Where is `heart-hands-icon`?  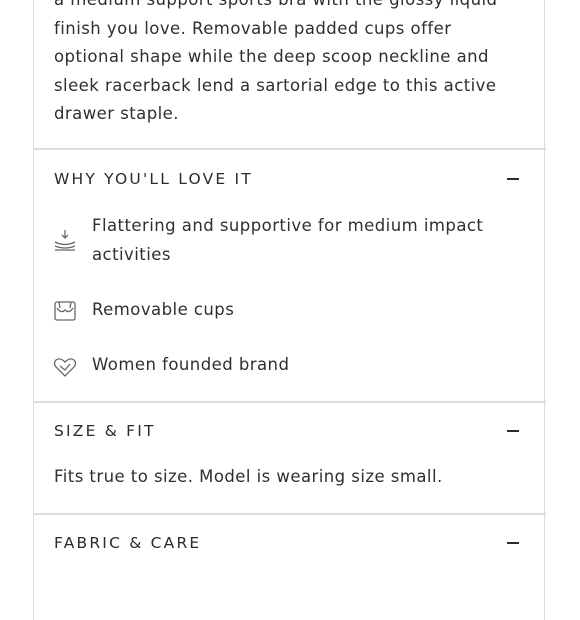
heart-hands-icon is located at coordinates (65, 367).